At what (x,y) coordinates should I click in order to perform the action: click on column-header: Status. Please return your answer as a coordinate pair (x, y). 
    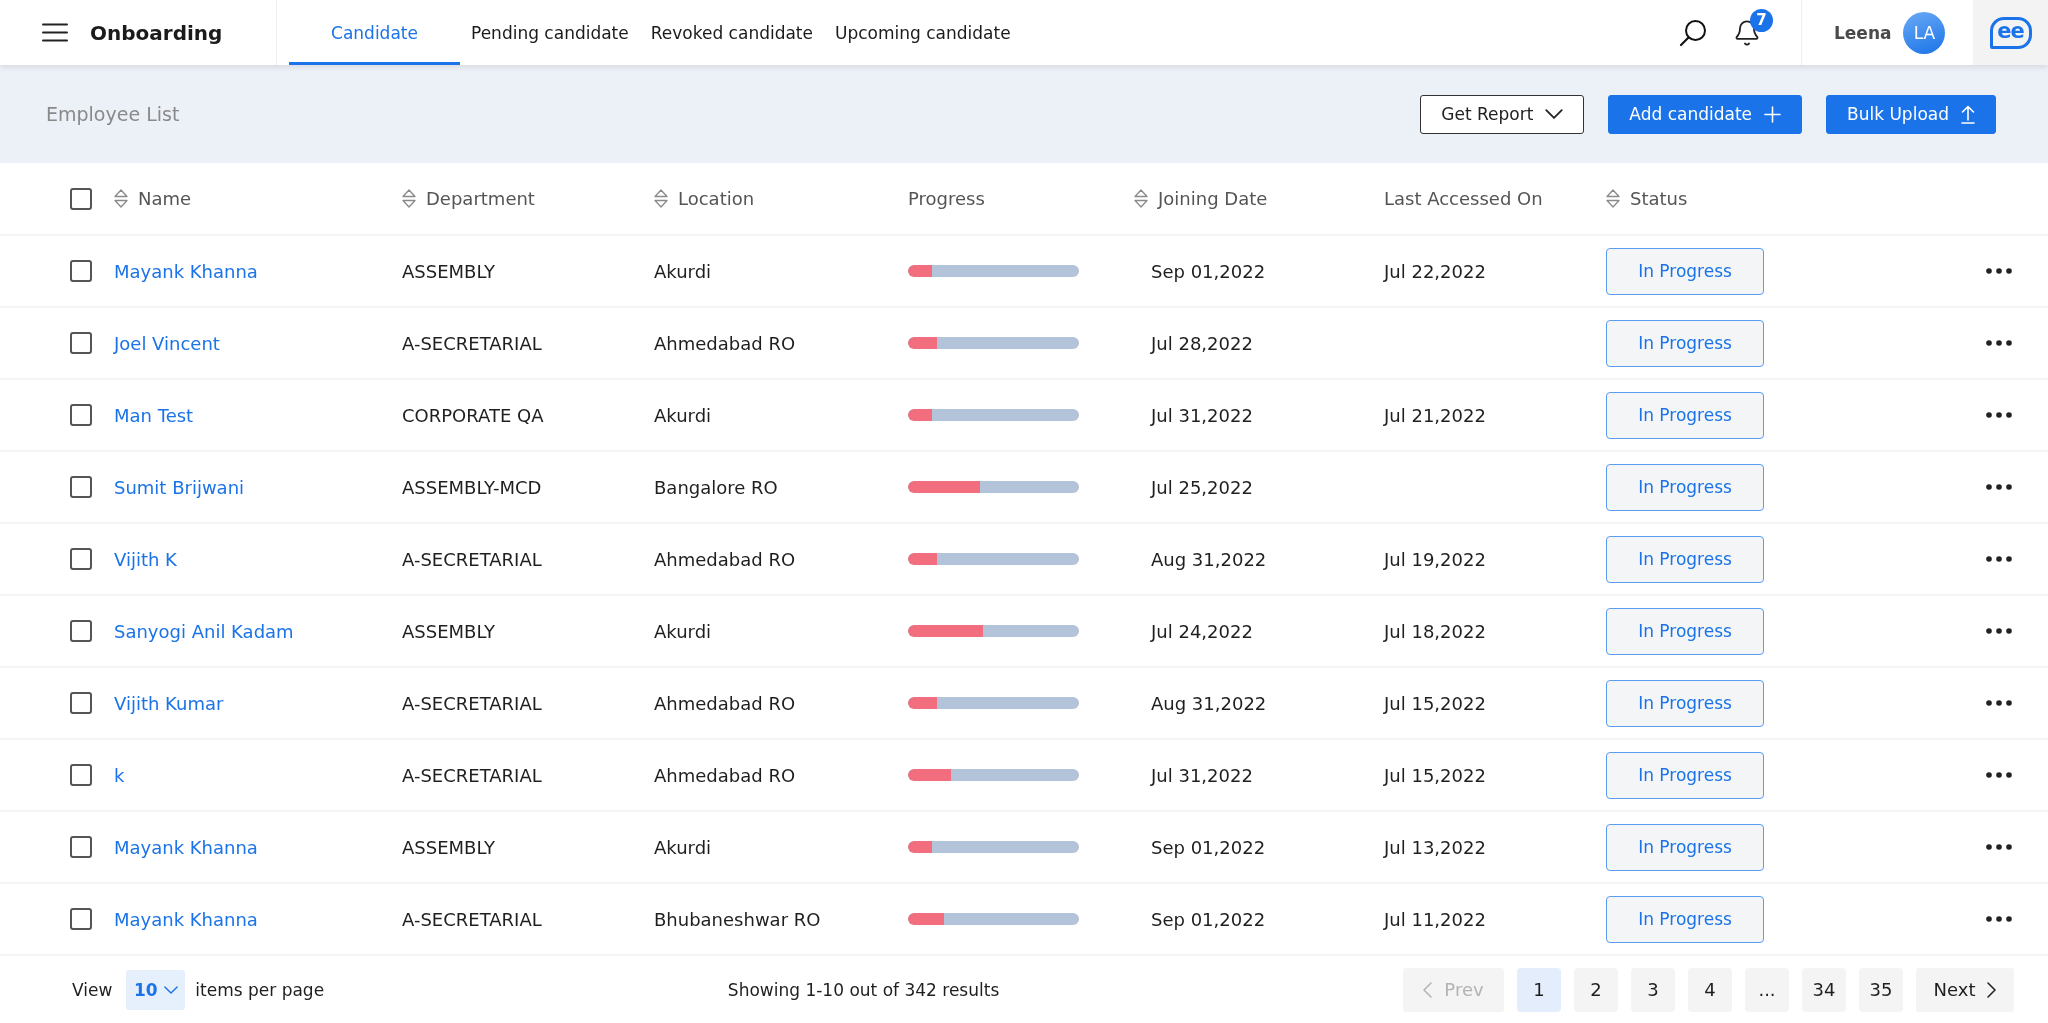
    Looking at the image, I should click on (1647, 198).